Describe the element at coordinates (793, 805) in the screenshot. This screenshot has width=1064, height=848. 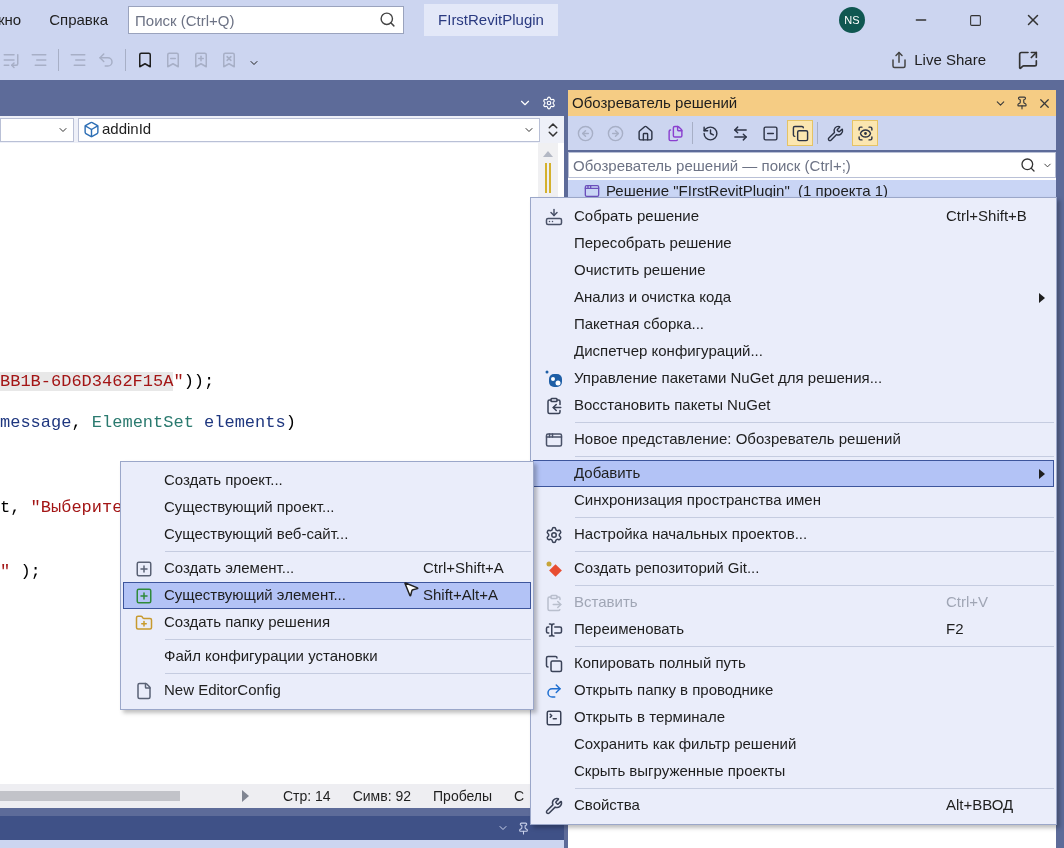
I see `menu-item: Свойства Alt+ВВОД` at that location.